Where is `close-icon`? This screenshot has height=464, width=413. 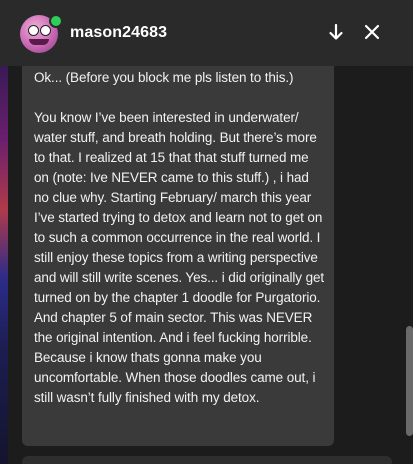
close-icon is located at coordinates (372, 32).